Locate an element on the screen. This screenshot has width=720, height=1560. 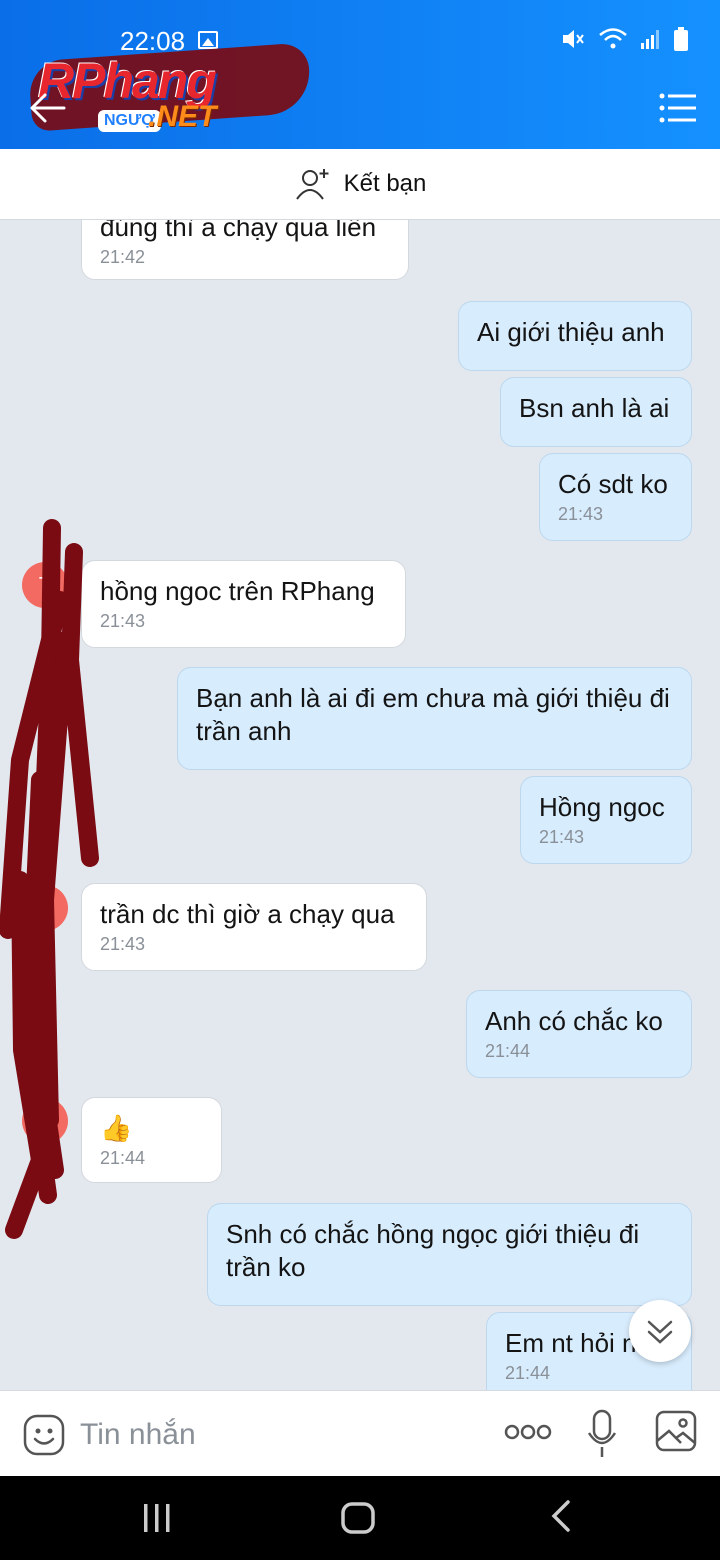
more-options-icon is located at coordinates (528, 1432).